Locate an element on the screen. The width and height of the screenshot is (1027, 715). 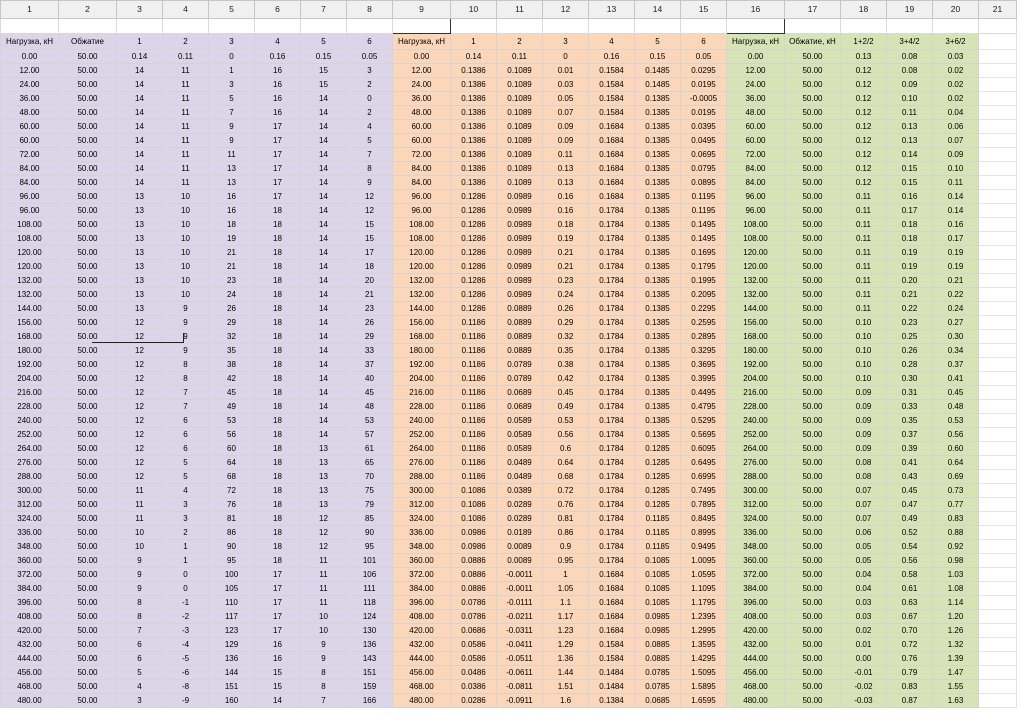
cell: 0.0695 is located at coordinates (703, 154).